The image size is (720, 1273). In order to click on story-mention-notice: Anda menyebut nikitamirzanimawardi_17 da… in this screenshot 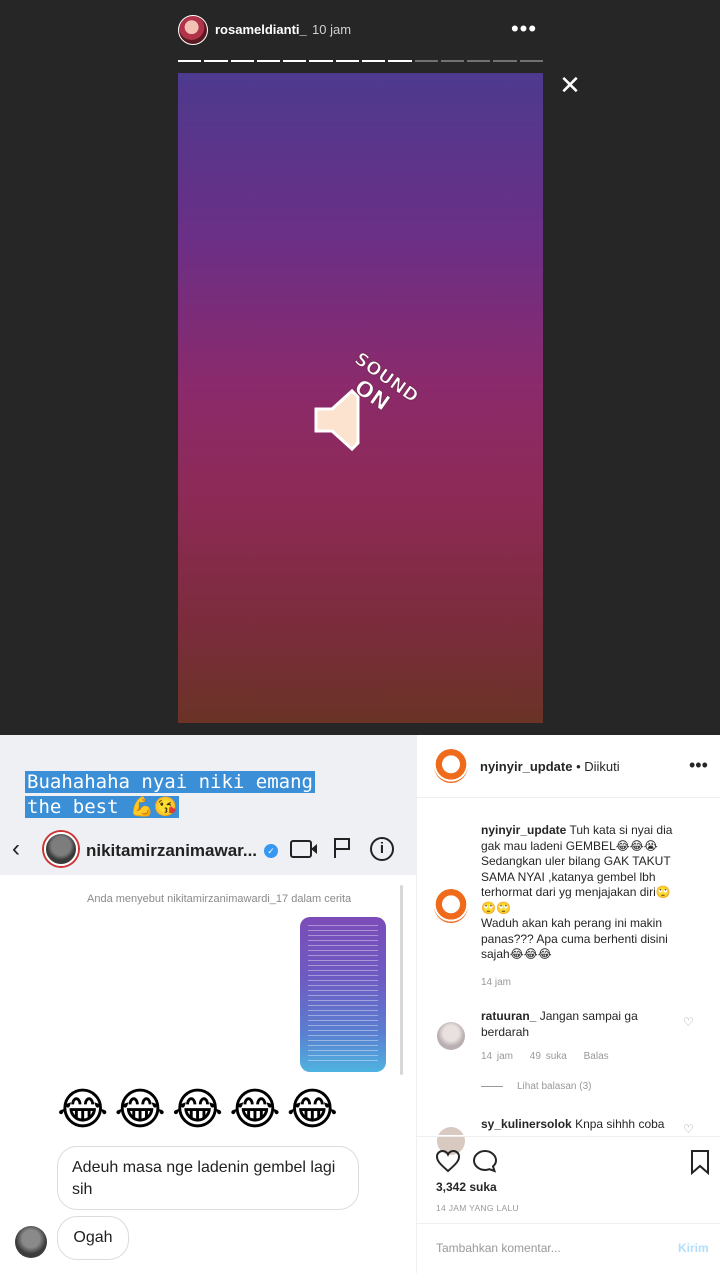, I will do `click(219, 899)`.